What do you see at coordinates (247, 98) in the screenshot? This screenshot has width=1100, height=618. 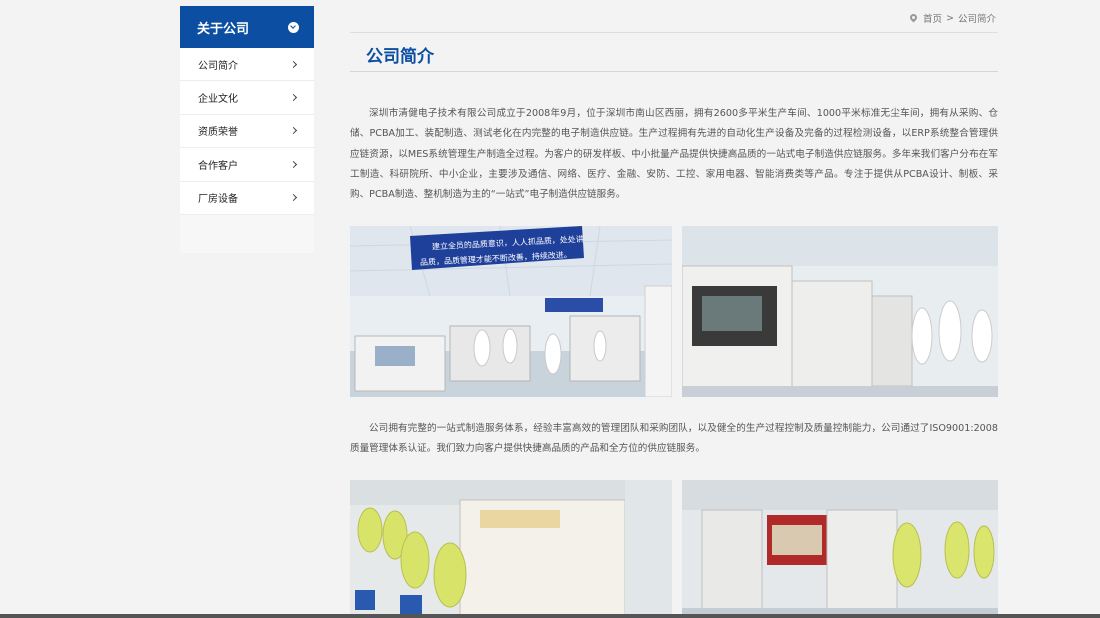 I see `sidebar-item-corporate-culture: 企业文化` at bounding box center [247, 98].